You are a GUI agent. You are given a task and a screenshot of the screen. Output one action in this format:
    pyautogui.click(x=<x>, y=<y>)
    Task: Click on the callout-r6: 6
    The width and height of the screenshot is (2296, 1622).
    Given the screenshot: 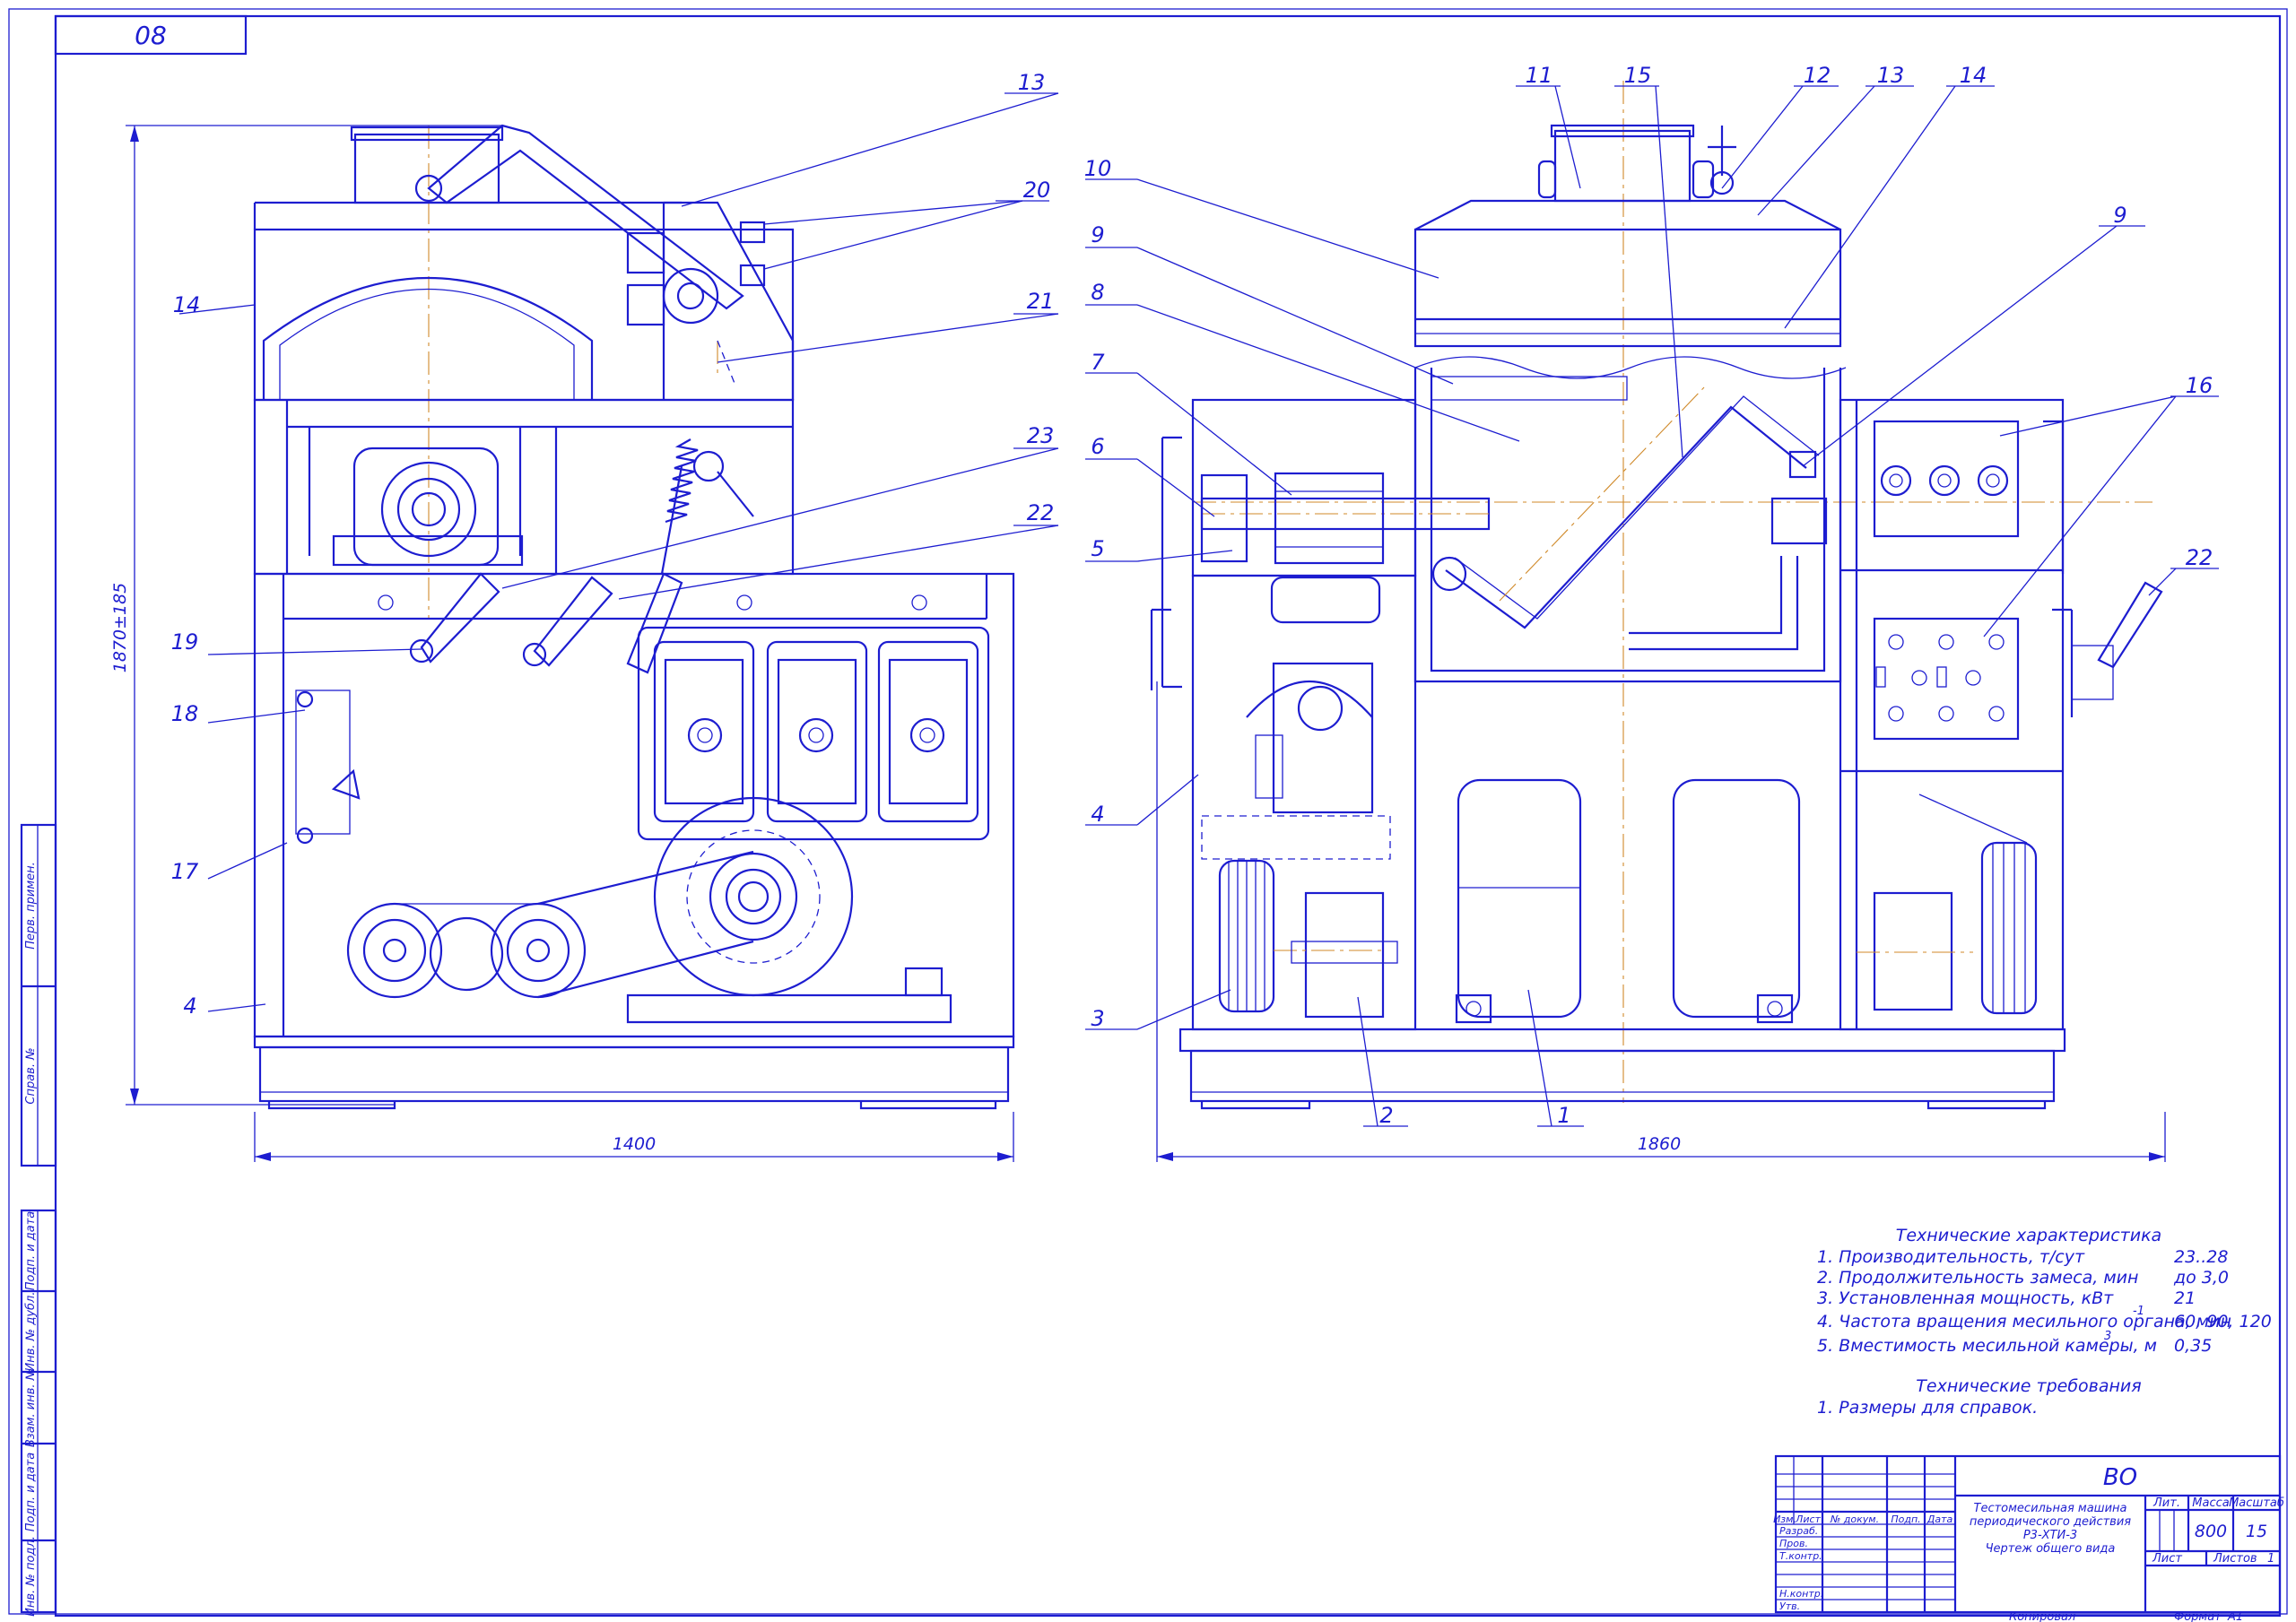 What is the action you would take?
    pyautogui.click(x=1097, y=446)
    